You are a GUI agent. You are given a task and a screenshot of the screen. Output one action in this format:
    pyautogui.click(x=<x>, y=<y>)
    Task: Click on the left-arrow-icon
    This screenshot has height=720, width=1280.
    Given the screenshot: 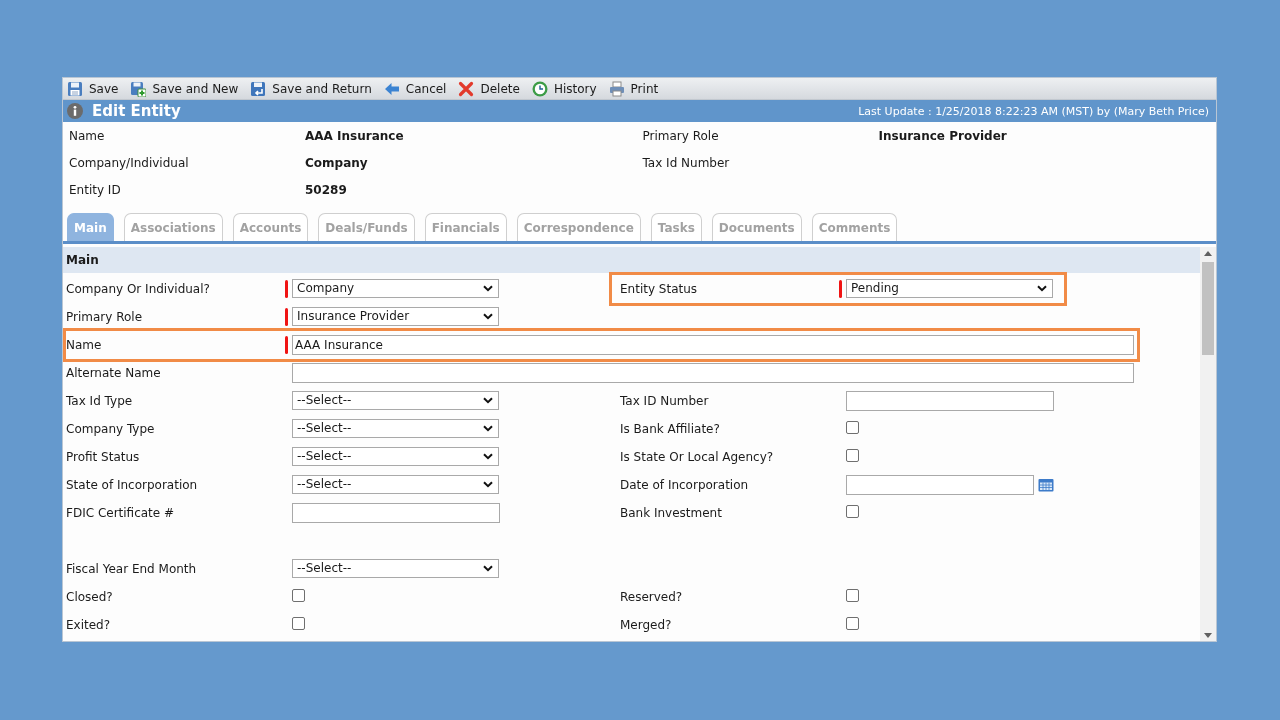 What is the action you would take?
    pyautogui.click(x=391, y=88)
    